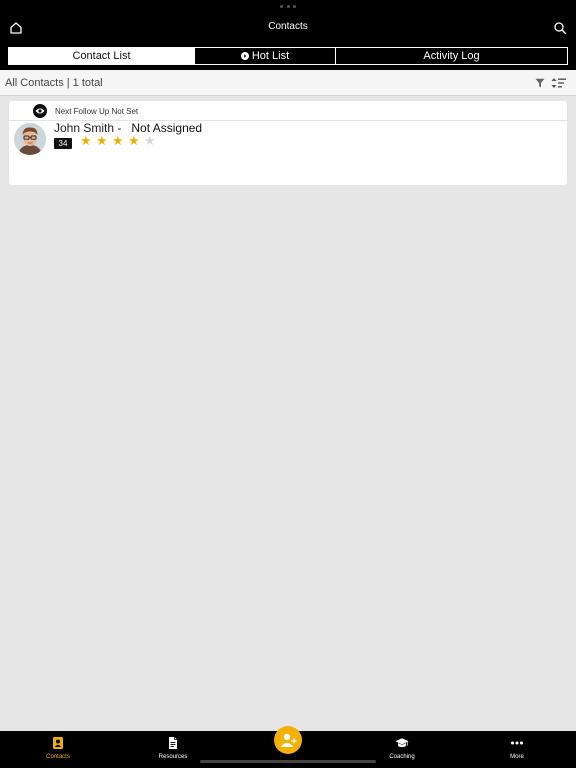 This screenshot has height=768, width=576. What do you see at coordinates (40, 111) in the screenshot?
I see `eye-icon` at bounding box center [40, 111].